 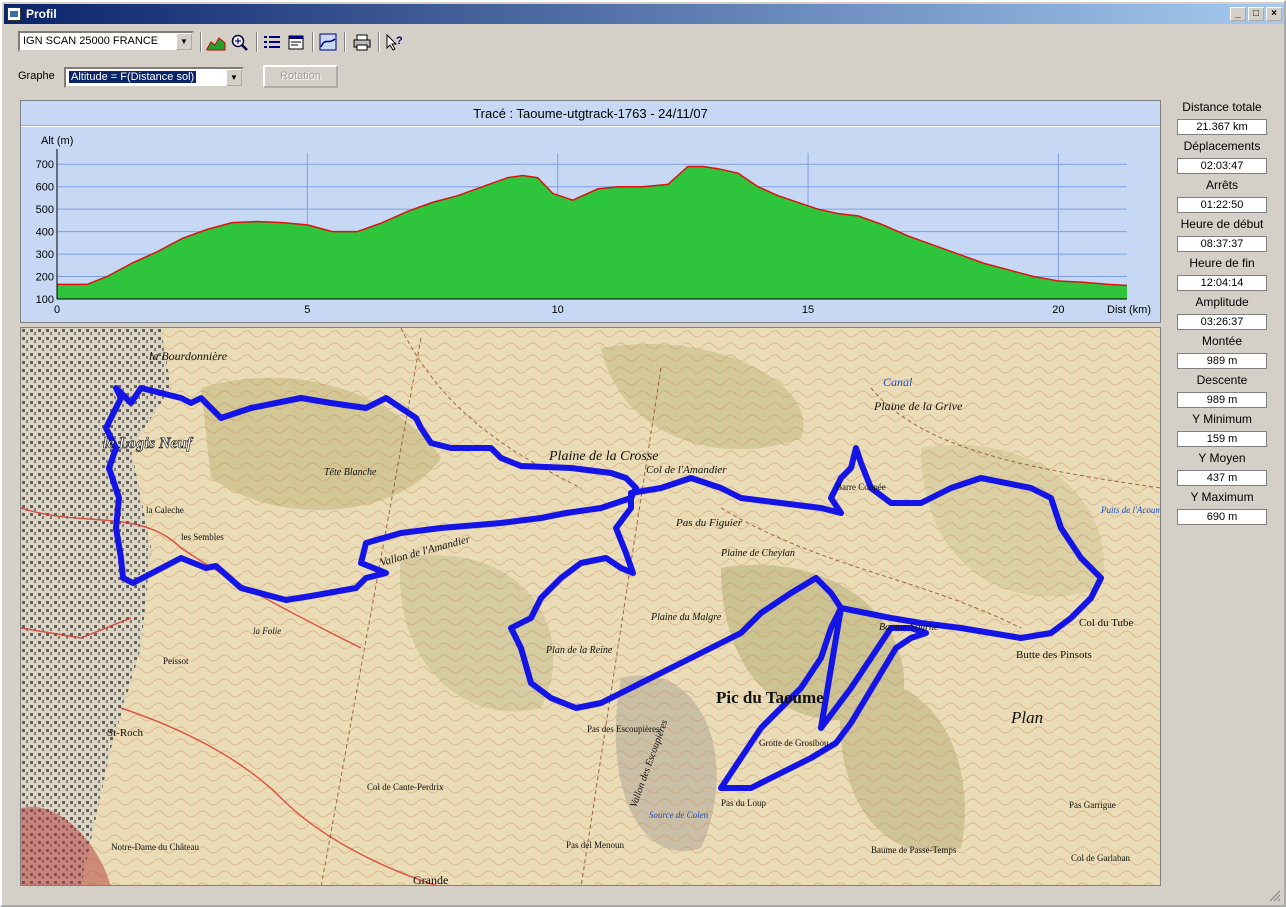 I want to click on y-tick-label: 600, so click(x=45, y=188).